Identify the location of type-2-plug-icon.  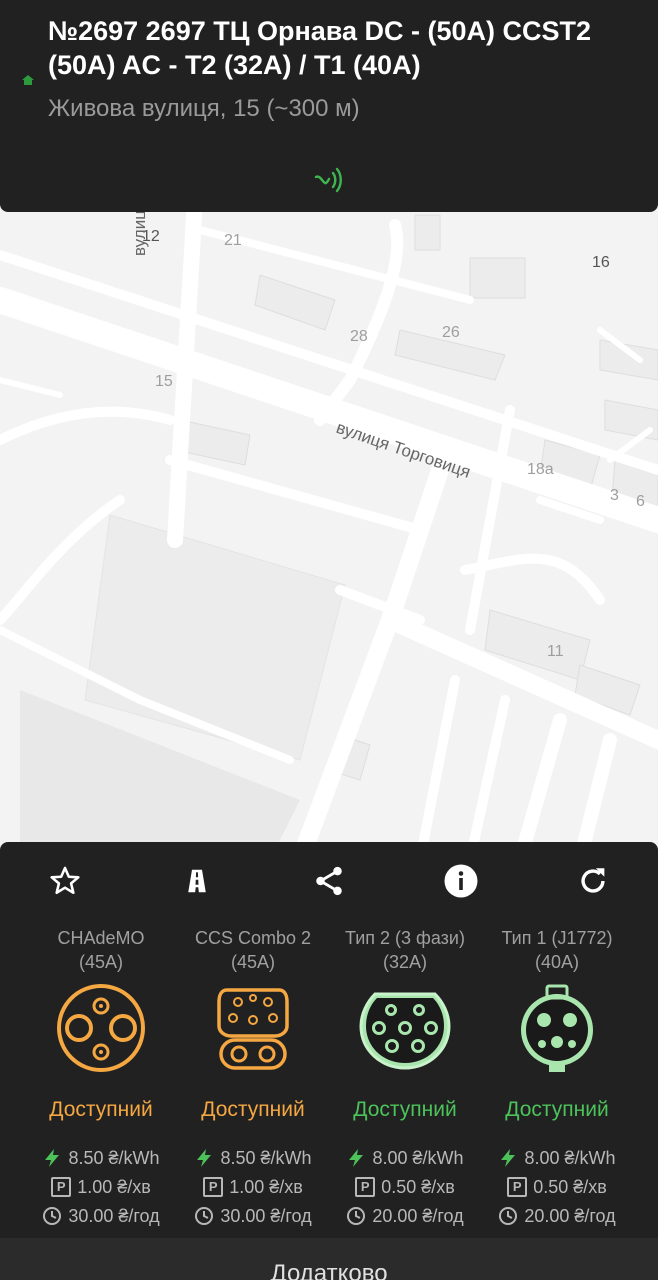
(405, 1031).